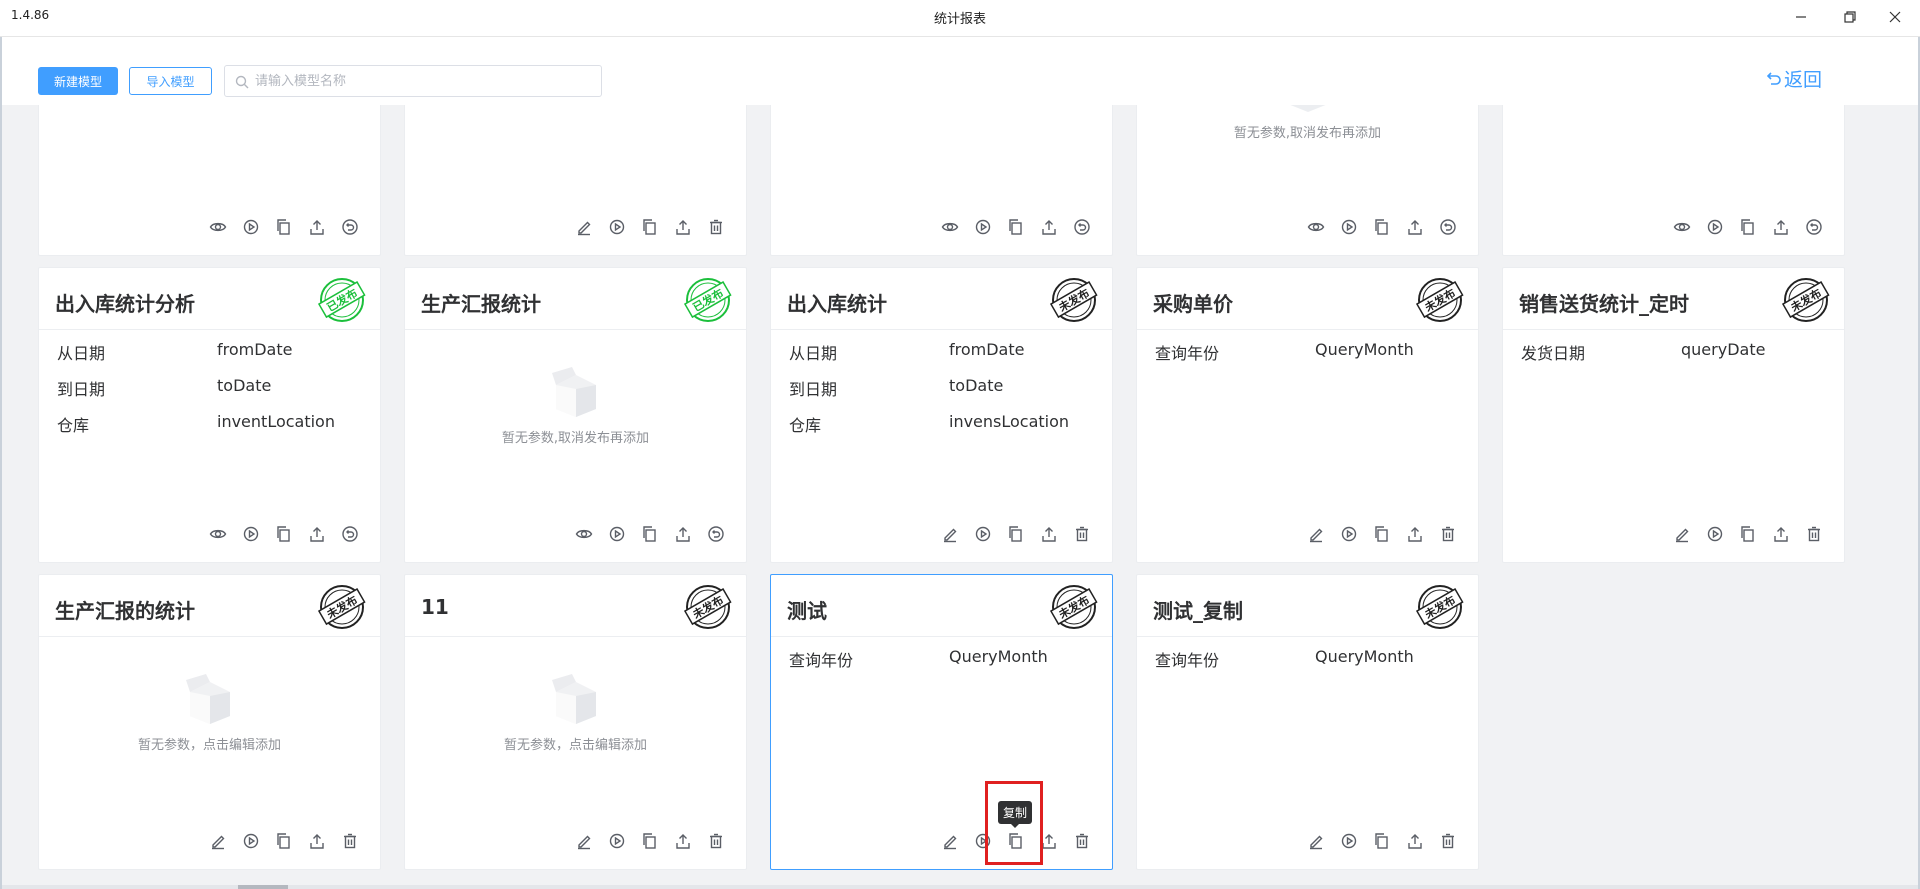  What do you see at coordinates (1198, 611) in the screenshot?
I see `card-title: 测试_复制` at bounding box center [1198, 611].